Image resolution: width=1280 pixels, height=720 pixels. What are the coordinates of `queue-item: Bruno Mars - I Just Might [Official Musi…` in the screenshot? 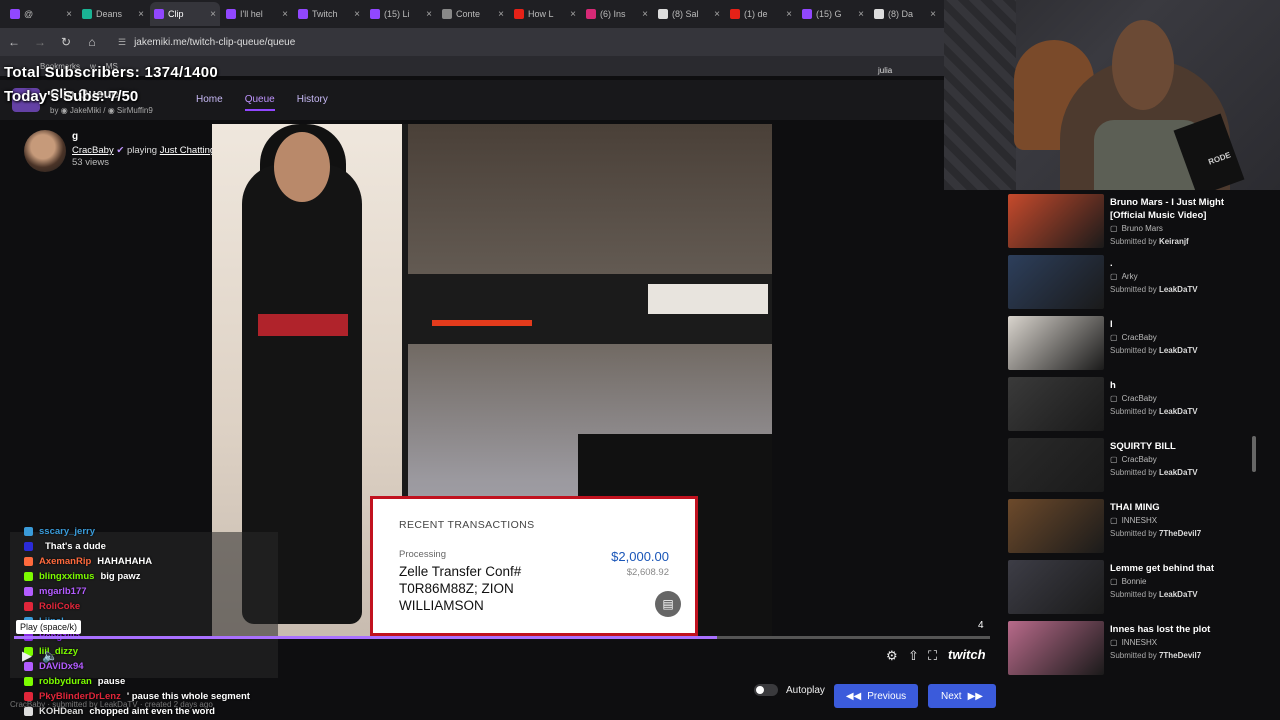 It's located at (1136, 220).